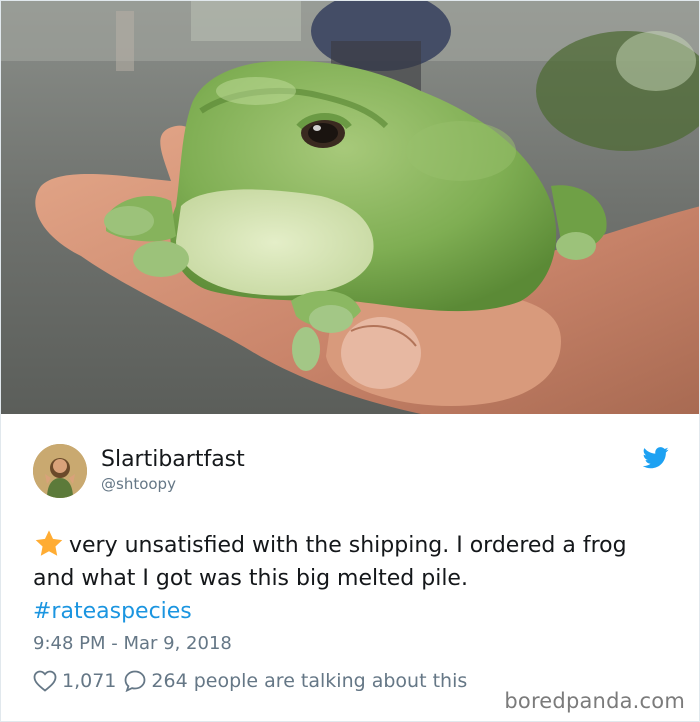  I want to click on watermark: boredpanda.com, so click(594, 701).